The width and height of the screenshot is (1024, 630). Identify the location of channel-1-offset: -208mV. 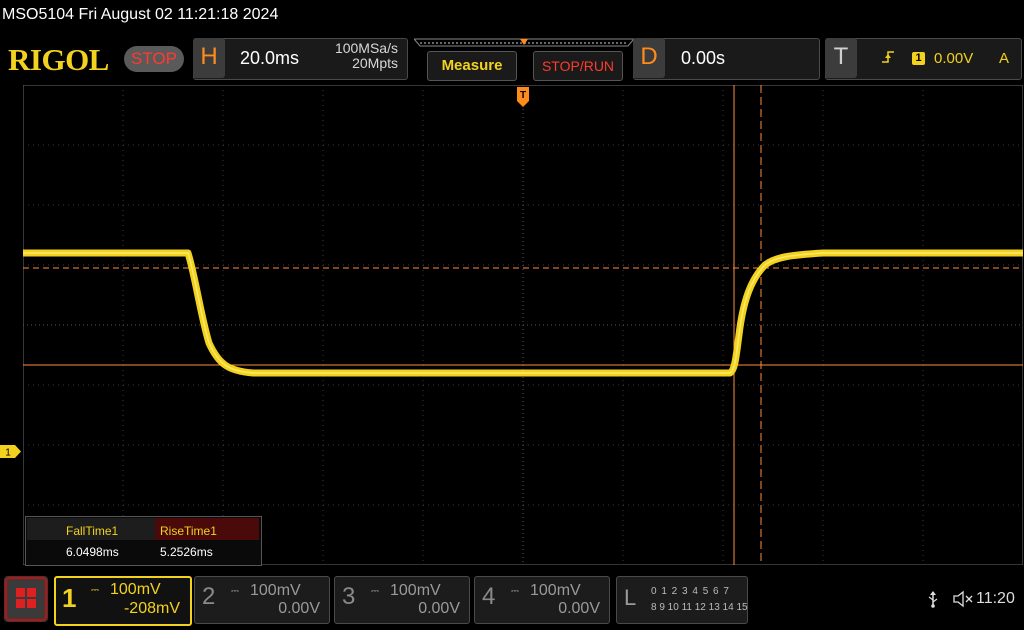
(151, 608).